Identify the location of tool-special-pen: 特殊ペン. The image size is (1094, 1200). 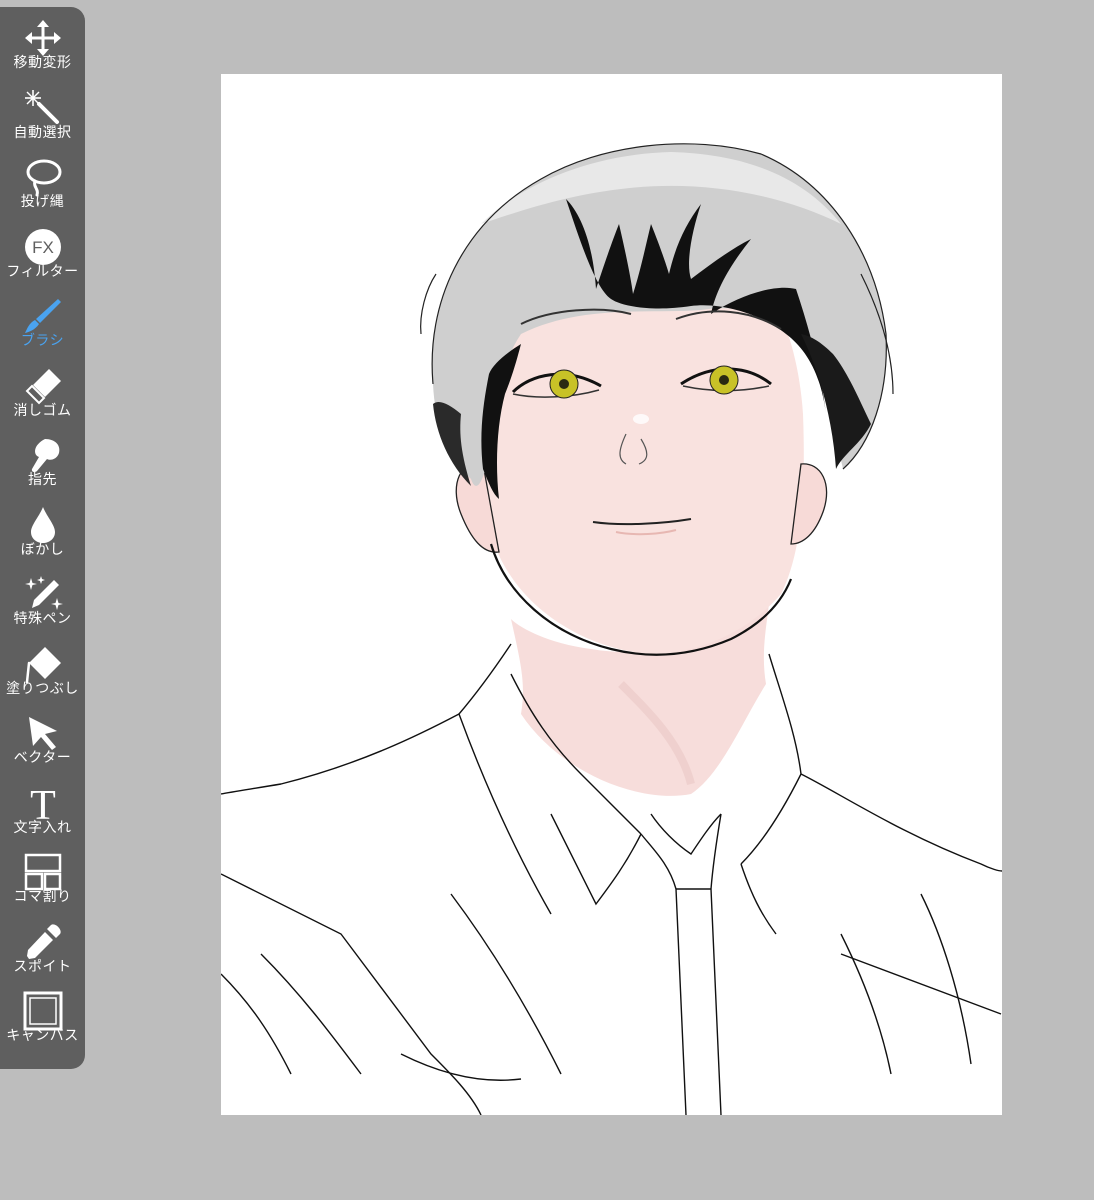
(42, 600).